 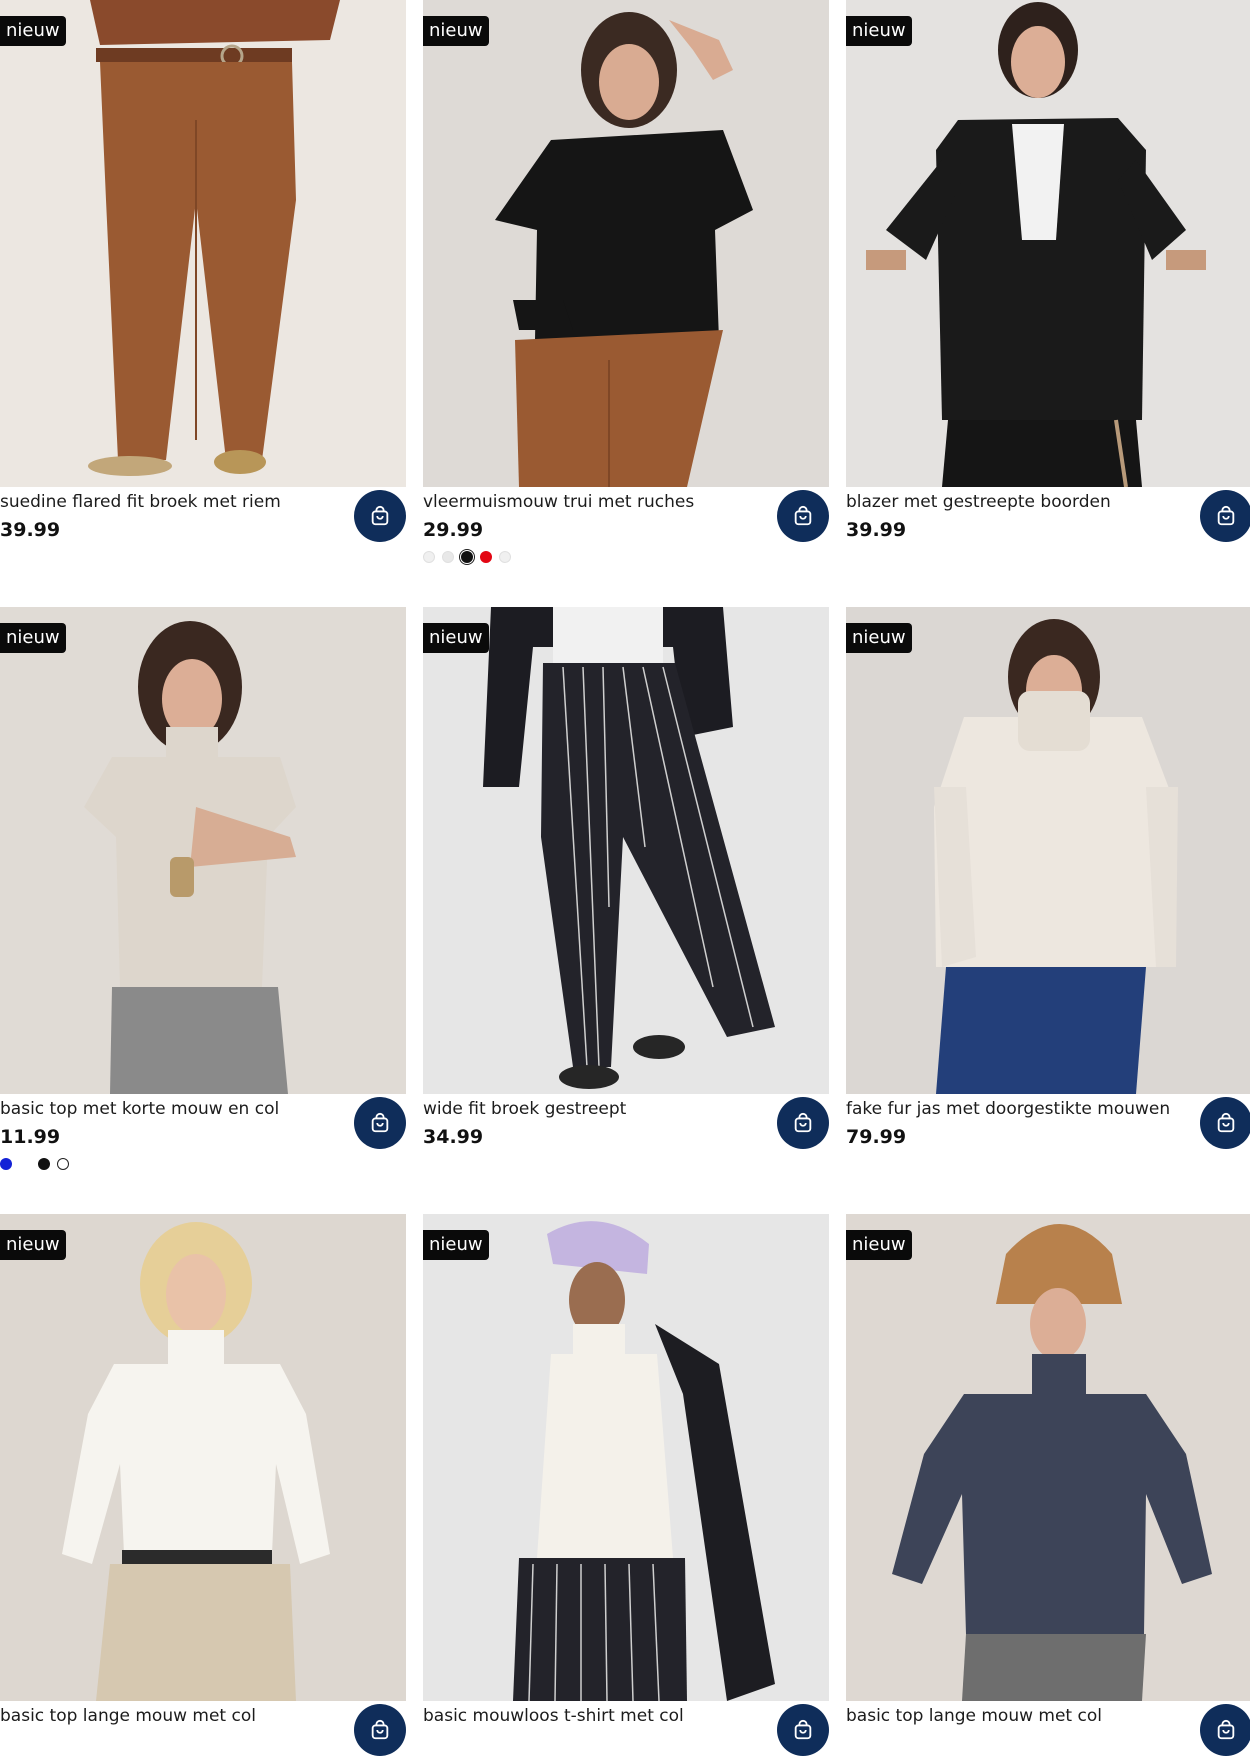 What do you see at coordinates (140, 502) in the screenshot?
I see `product-title: suedine flared fit broek met riem` at bounding box center [140, 502].